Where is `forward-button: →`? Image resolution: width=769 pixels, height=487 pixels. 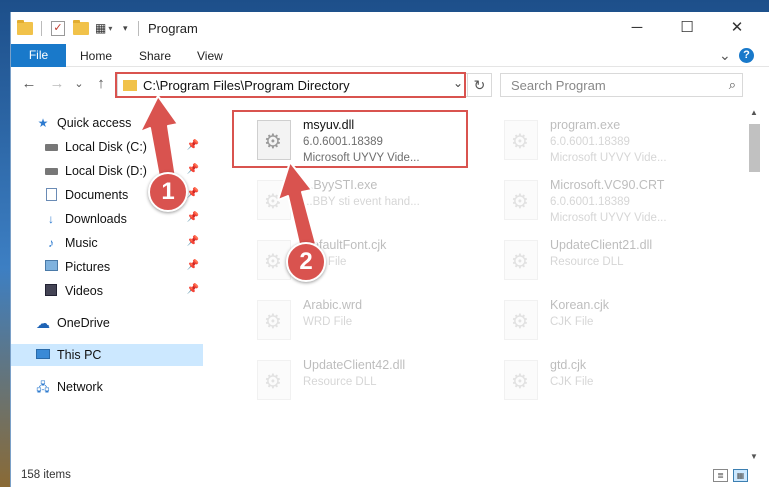 forward-button: → is located at coordinates (57, 83).